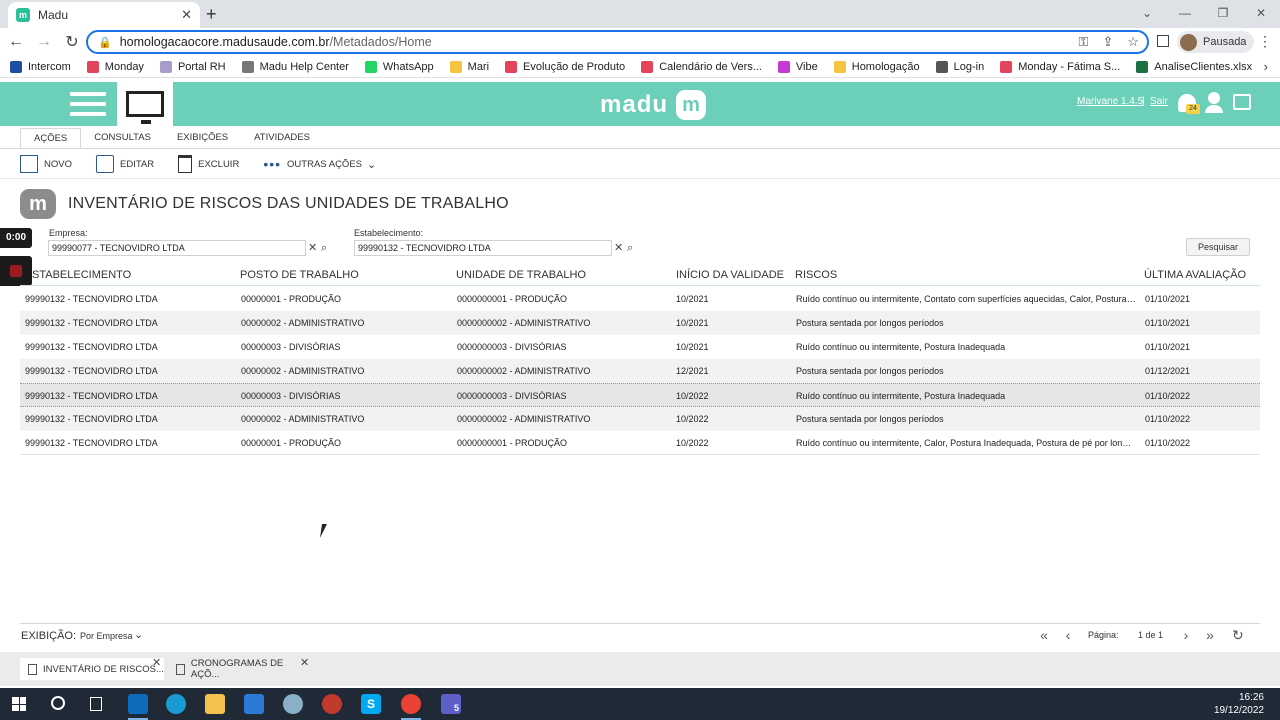  I want to click on user-link: Marivane 1.4.5, so click(1110, 101).